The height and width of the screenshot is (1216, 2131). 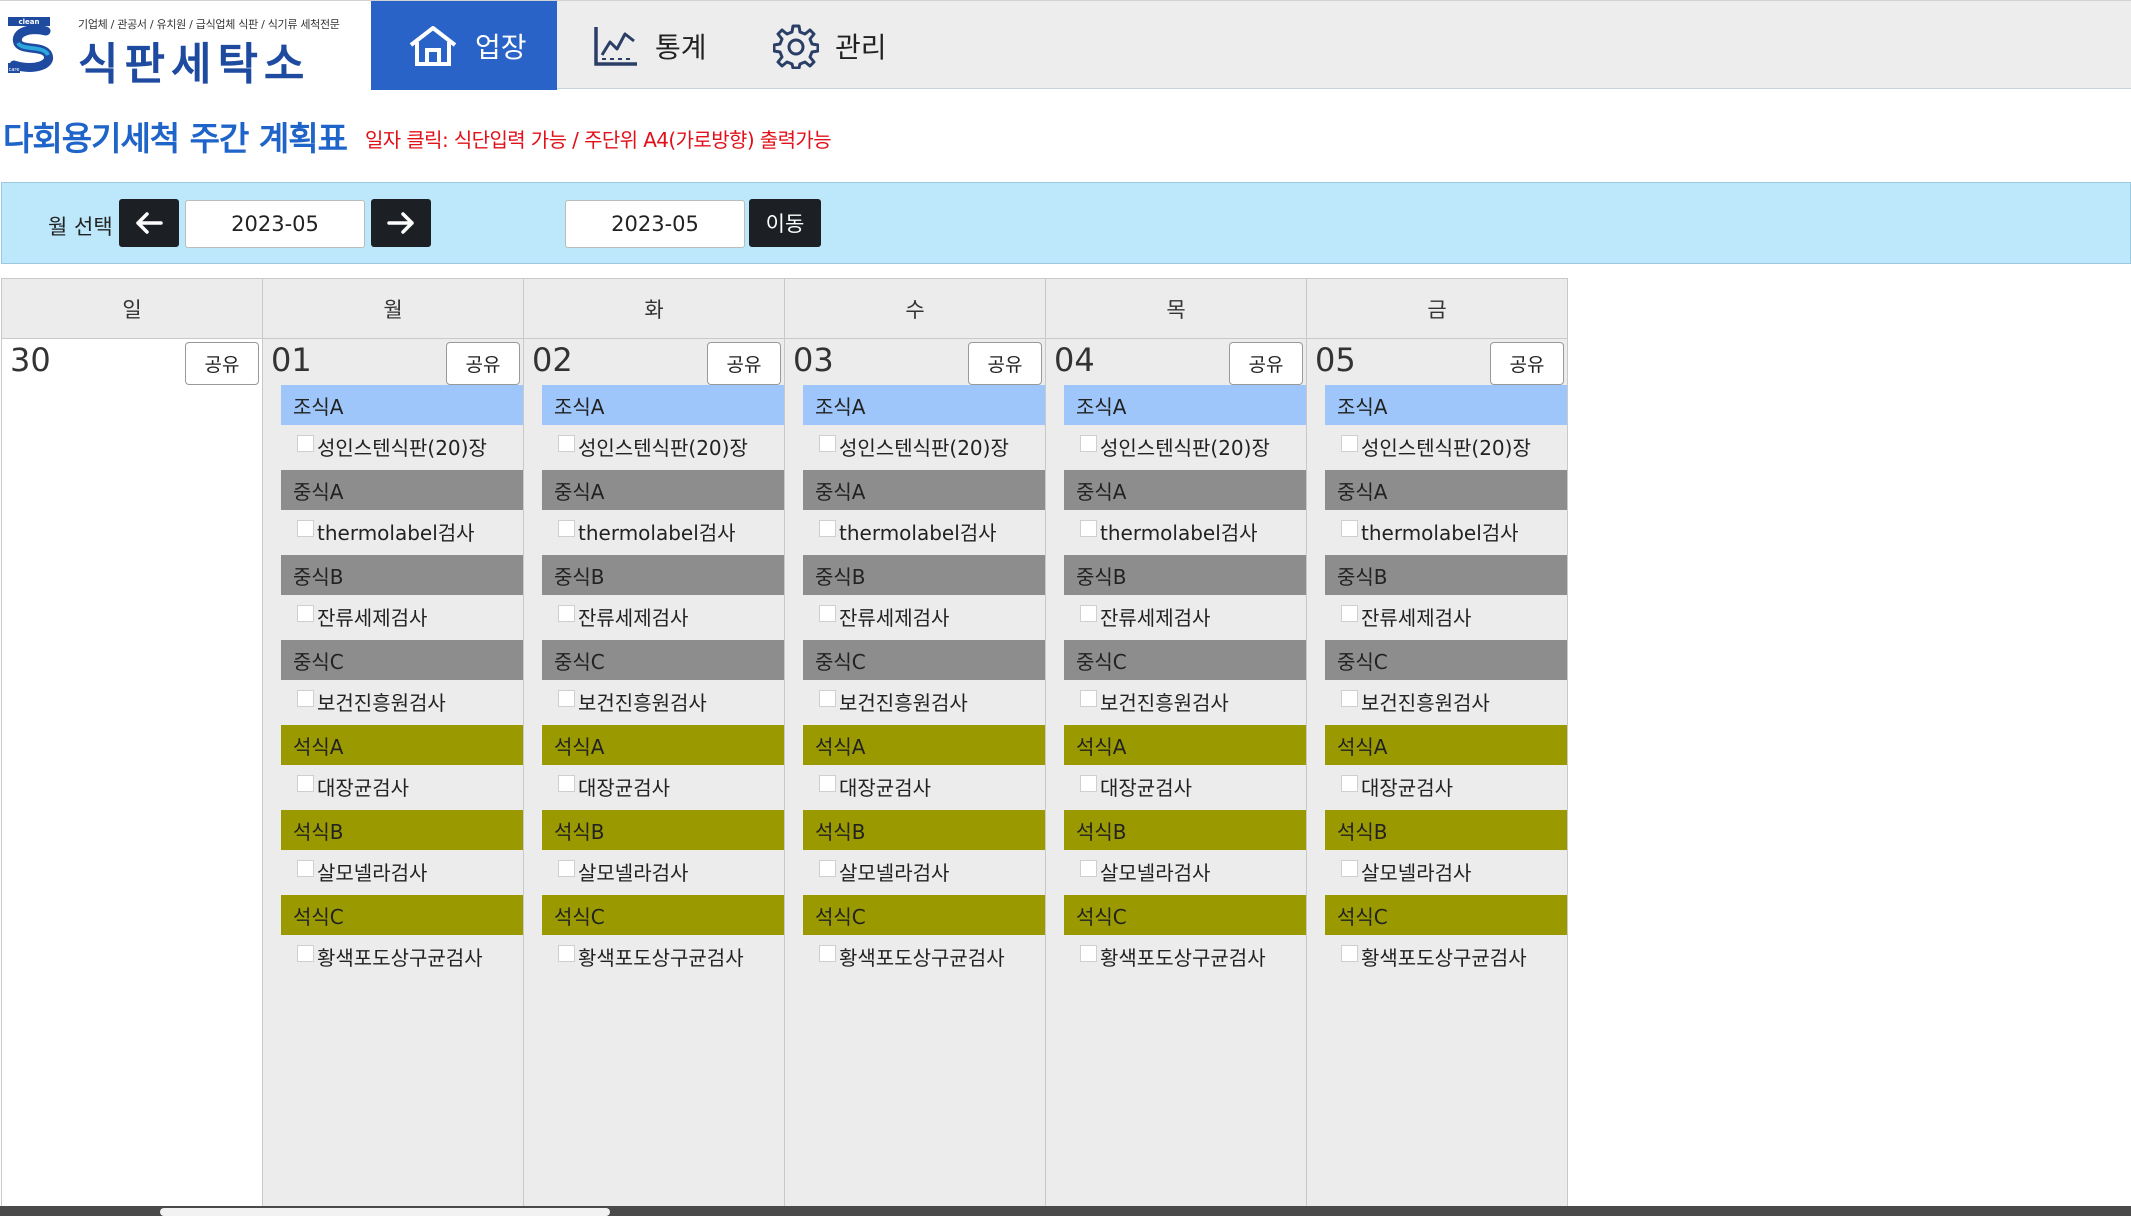 What do you see at coordinates (30, 360) in the screenshot?
I see `day-number: 30` at bounding box center [30, 360].